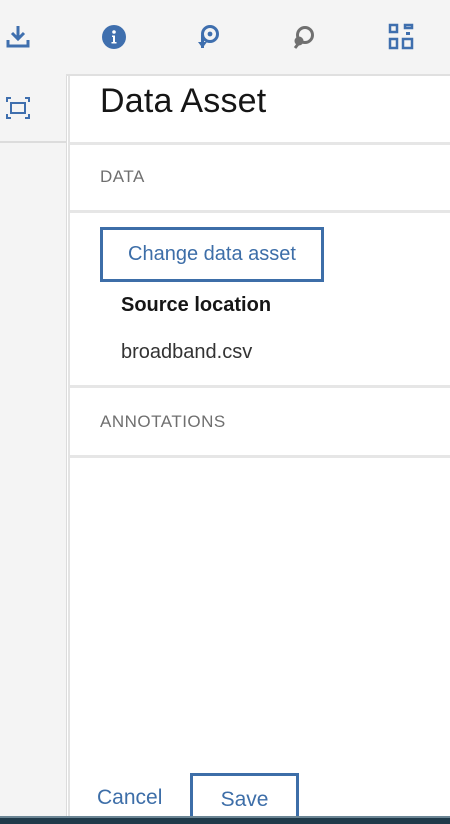 Image resolution: width=450 pixels, height=824 pixels. What do you see at coordinates (304, 37) in the screenshot?
I see `rotate-right-icon` at bounding box center [304, 37].